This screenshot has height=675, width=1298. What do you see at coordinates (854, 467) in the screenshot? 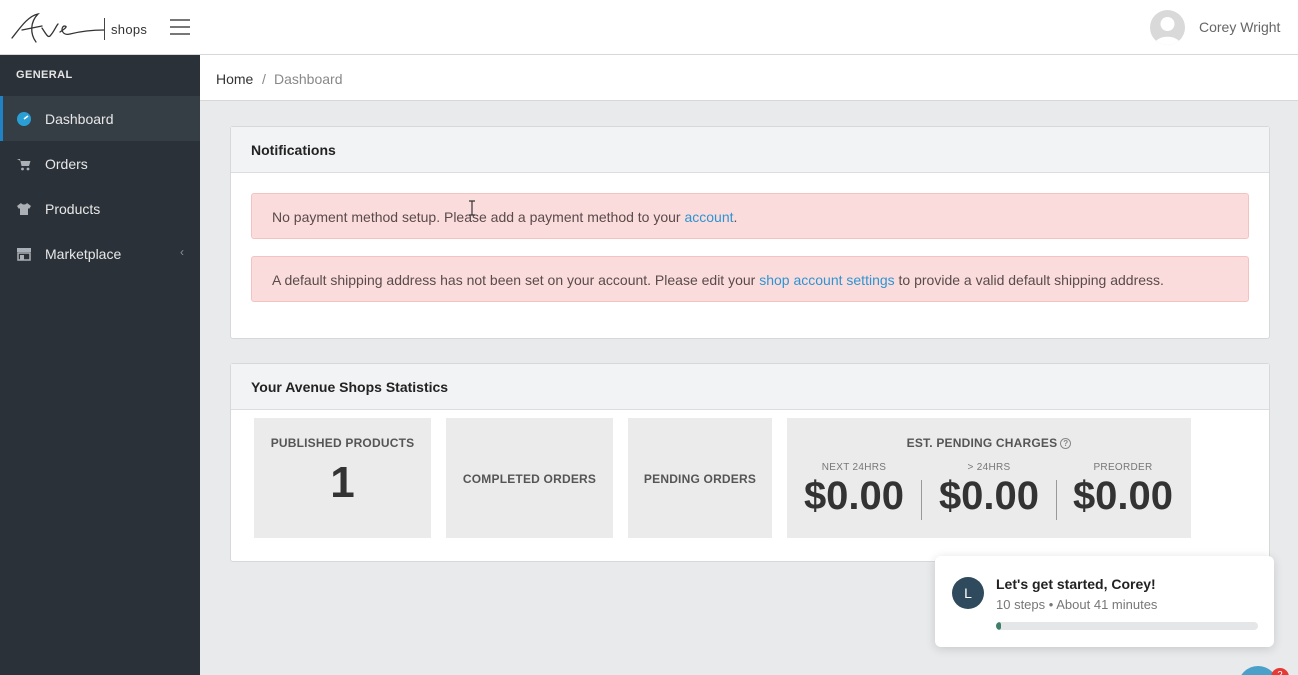
I see `sub-label: NEXT 24HRS` at bounding box center [854, 467].